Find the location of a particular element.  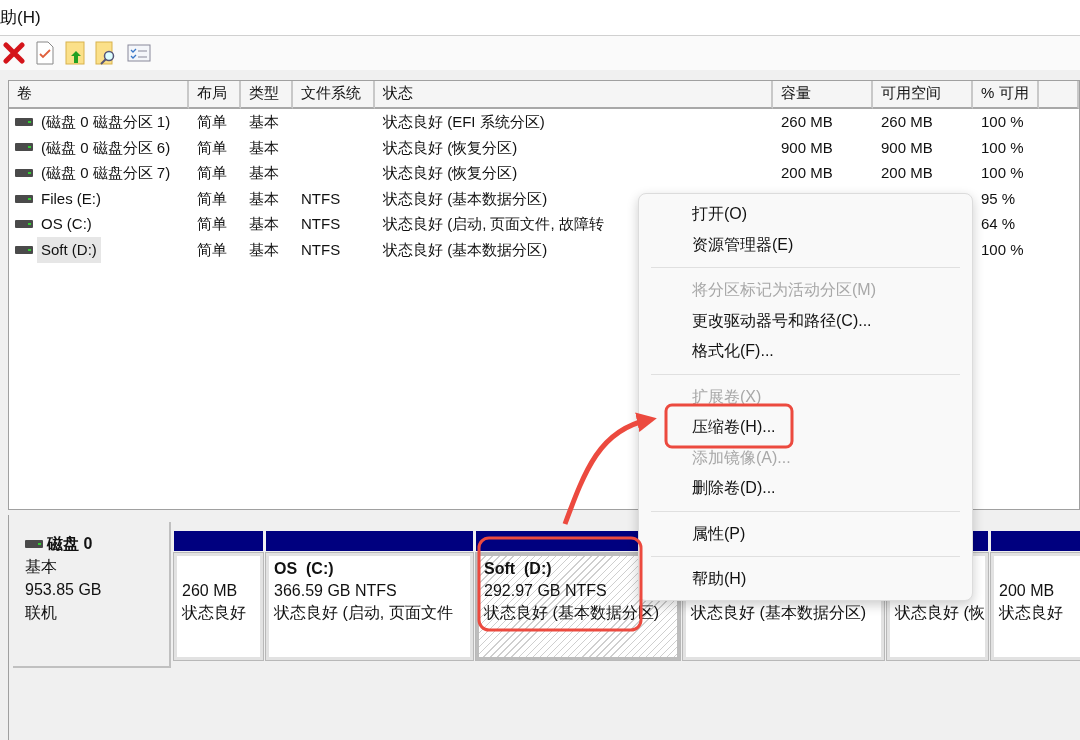

partition-card: OS (C:) 366.59 GB NTFS 状态良好 (启动, 页面文件 is located at coordinates (369, 606).